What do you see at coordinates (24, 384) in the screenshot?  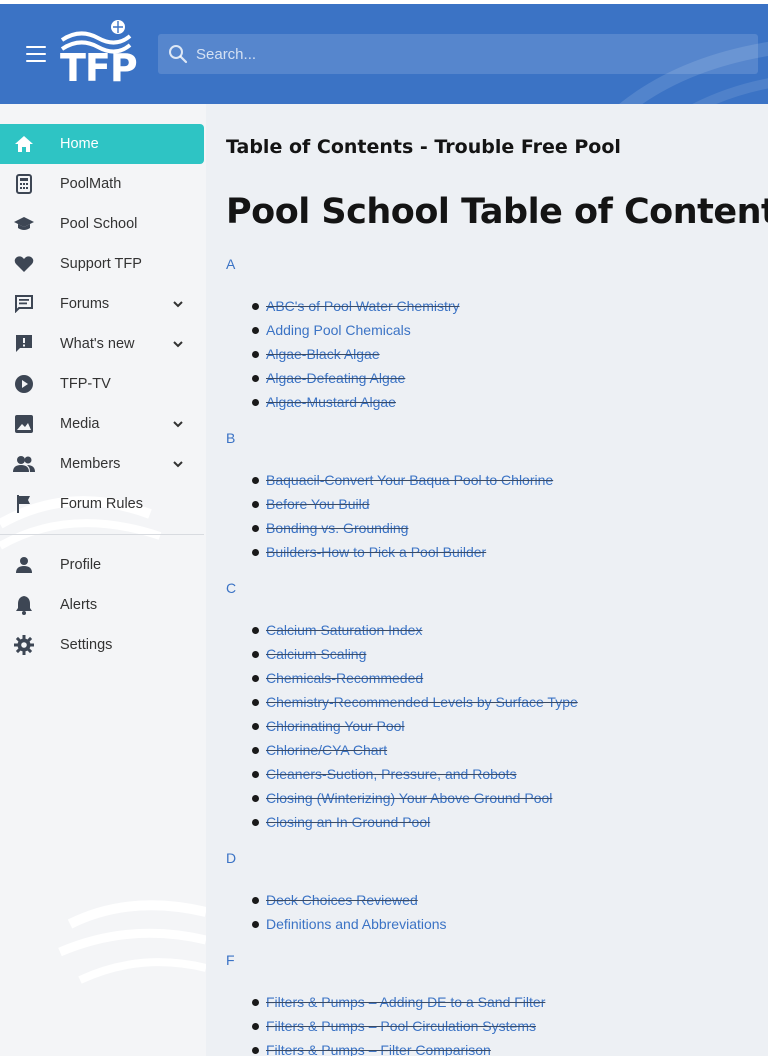 I see `play-icon` at bounding box center [24, 384].